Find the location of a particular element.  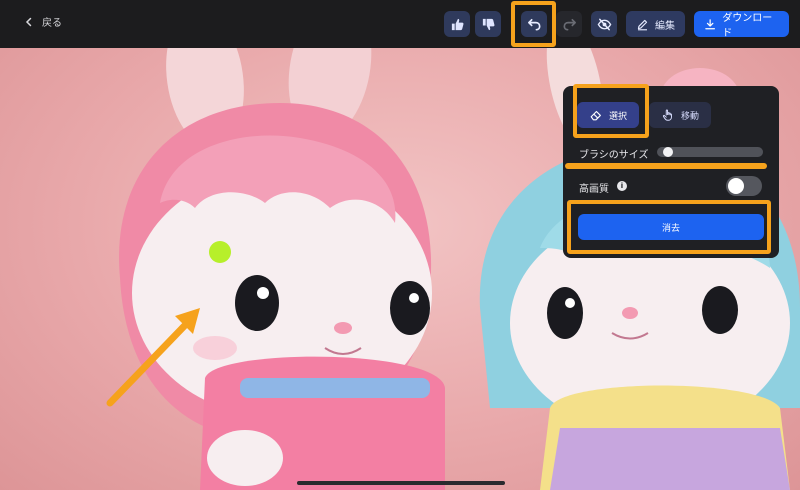

download-icon is located at coordinates (710, 23).